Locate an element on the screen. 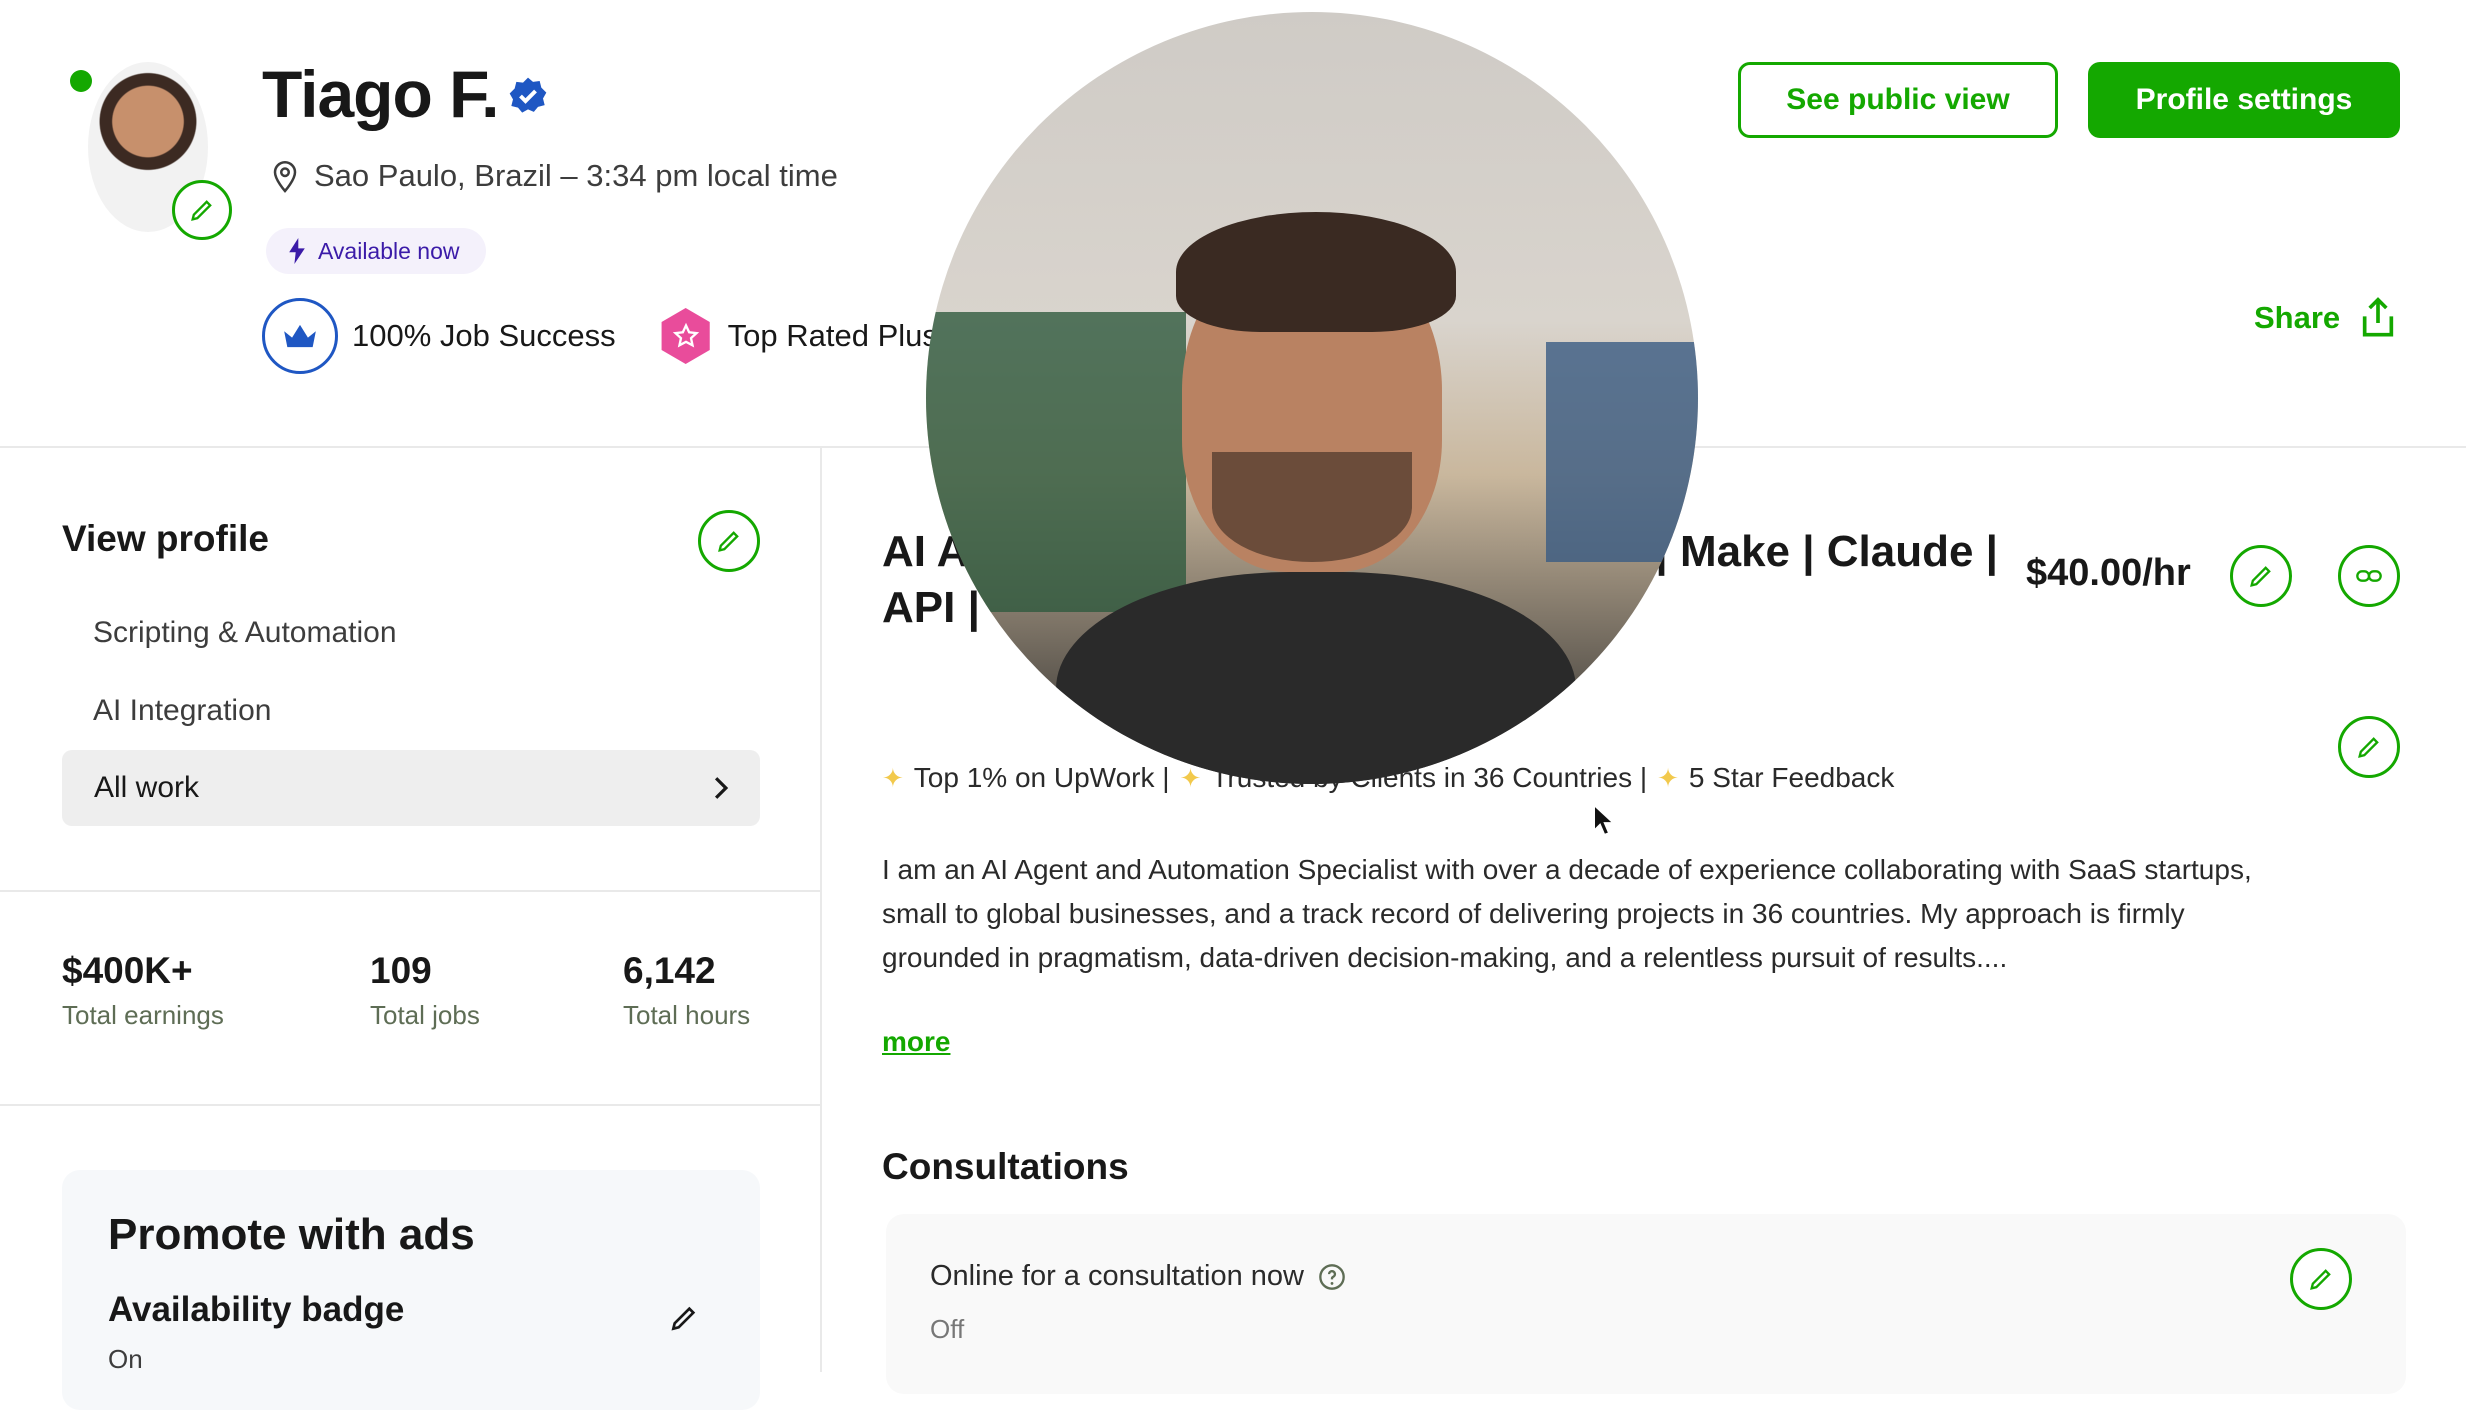 This screenshot has width=2466, height=1410. consultation-card is located at coordinates (1646, 1304).